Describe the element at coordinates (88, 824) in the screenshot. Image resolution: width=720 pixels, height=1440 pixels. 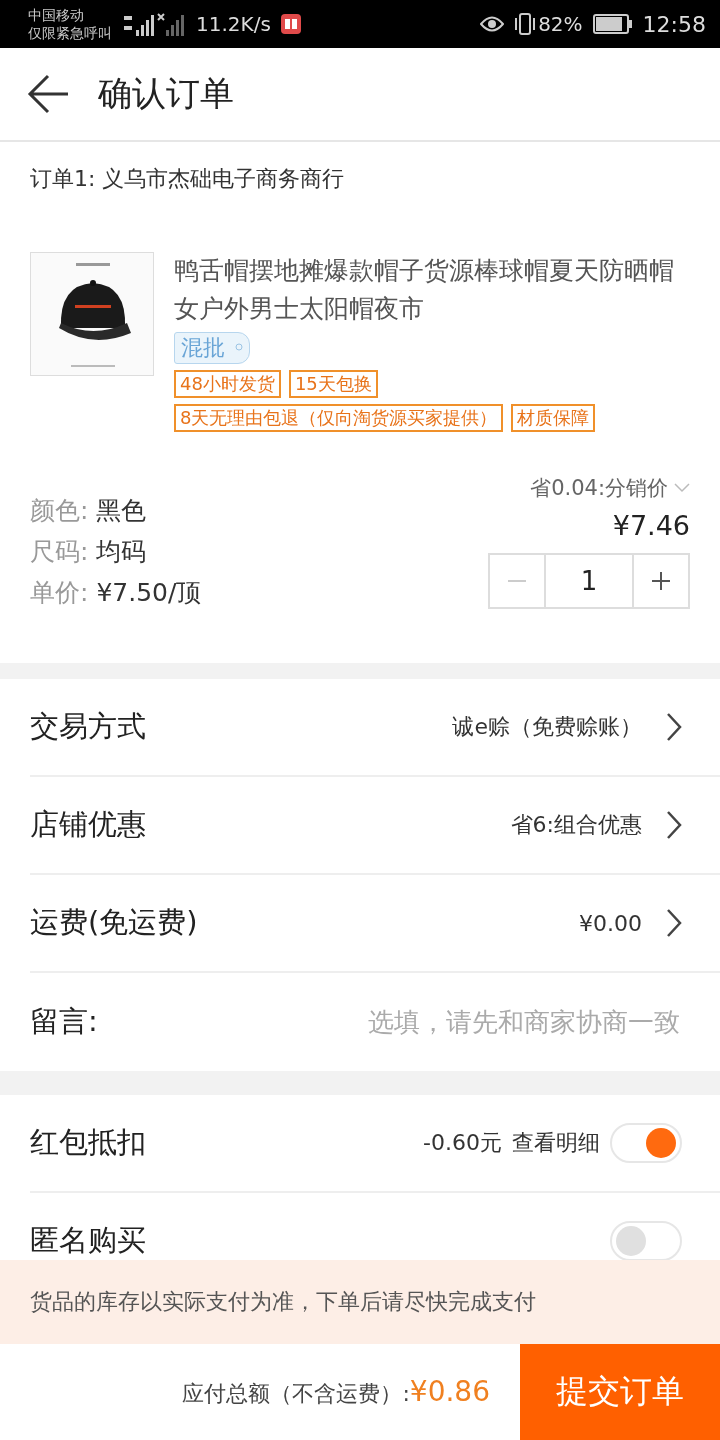
I see `setting-label: 店铺优惠` at that location.